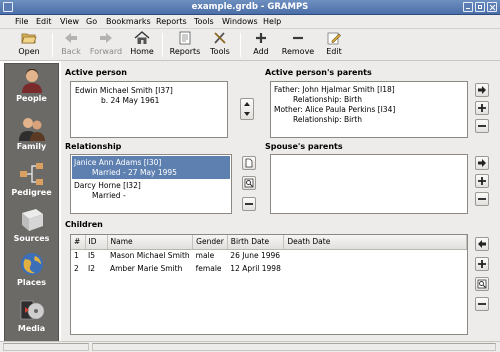 The height and width of the screenshot is (352, 500). Describe the element at coordinates (247, 109) in the screenshot. I see `swap-button` at that location.